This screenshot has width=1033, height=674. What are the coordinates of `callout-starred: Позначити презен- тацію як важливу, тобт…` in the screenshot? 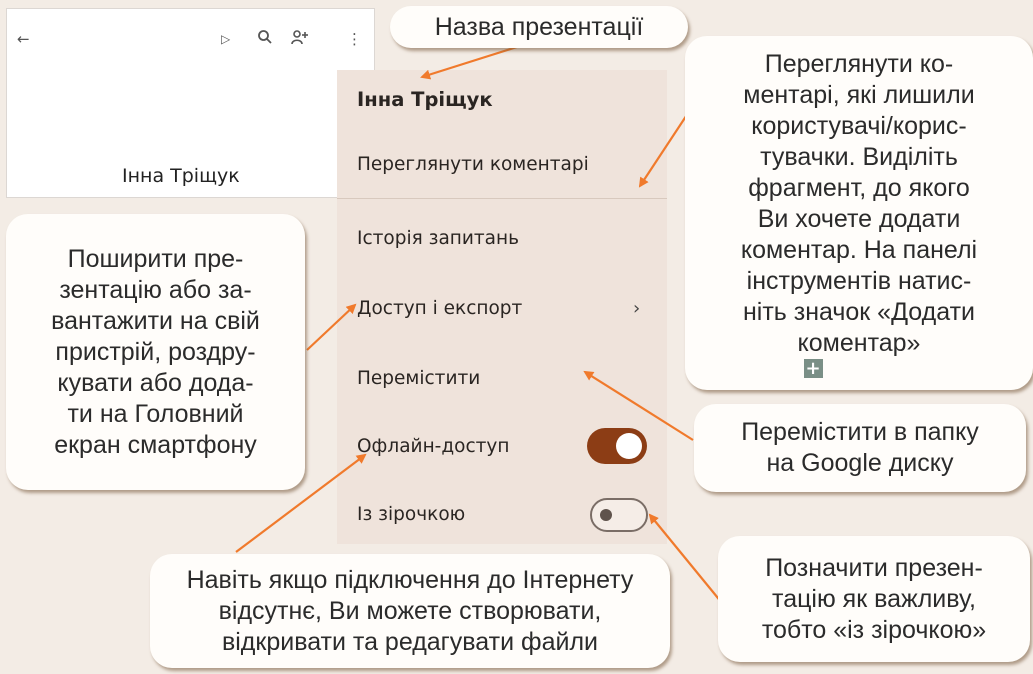 It's located at (874, 599).